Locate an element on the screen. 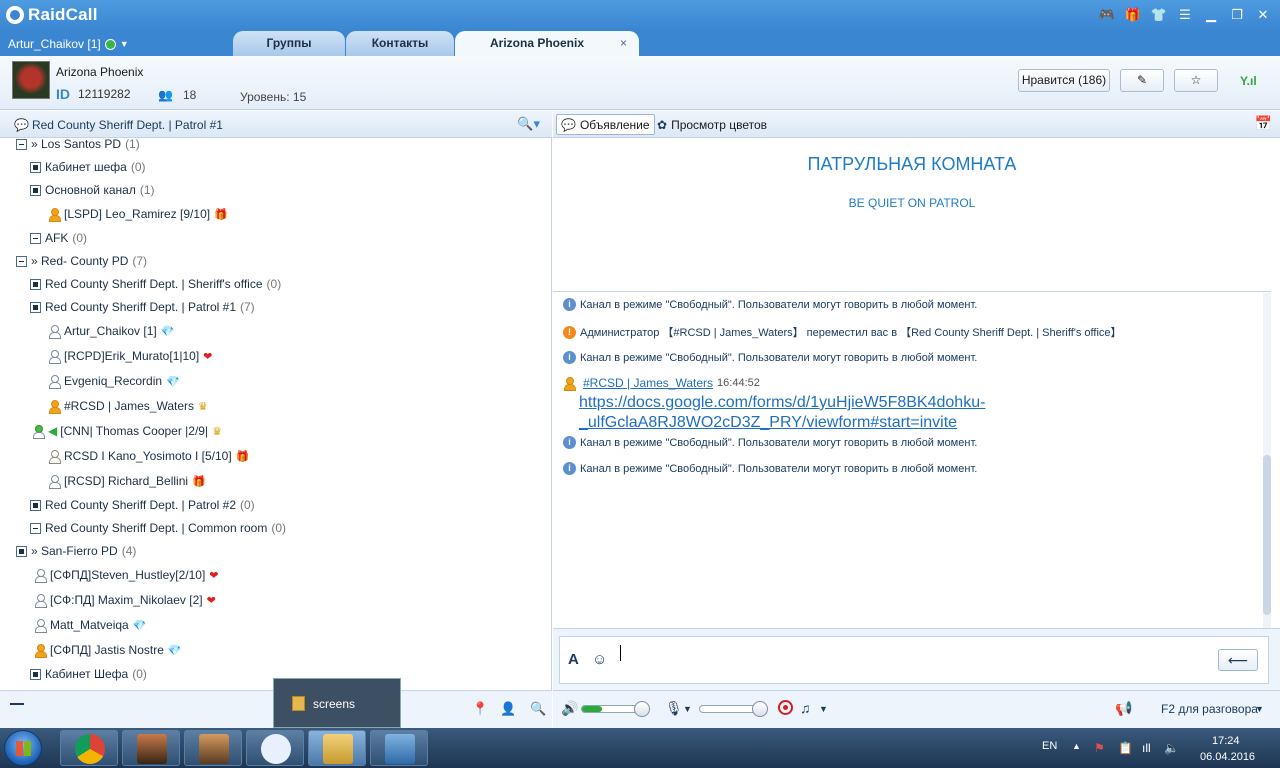  volume-icon: 🔈 is located at coordinates (1171, 748).